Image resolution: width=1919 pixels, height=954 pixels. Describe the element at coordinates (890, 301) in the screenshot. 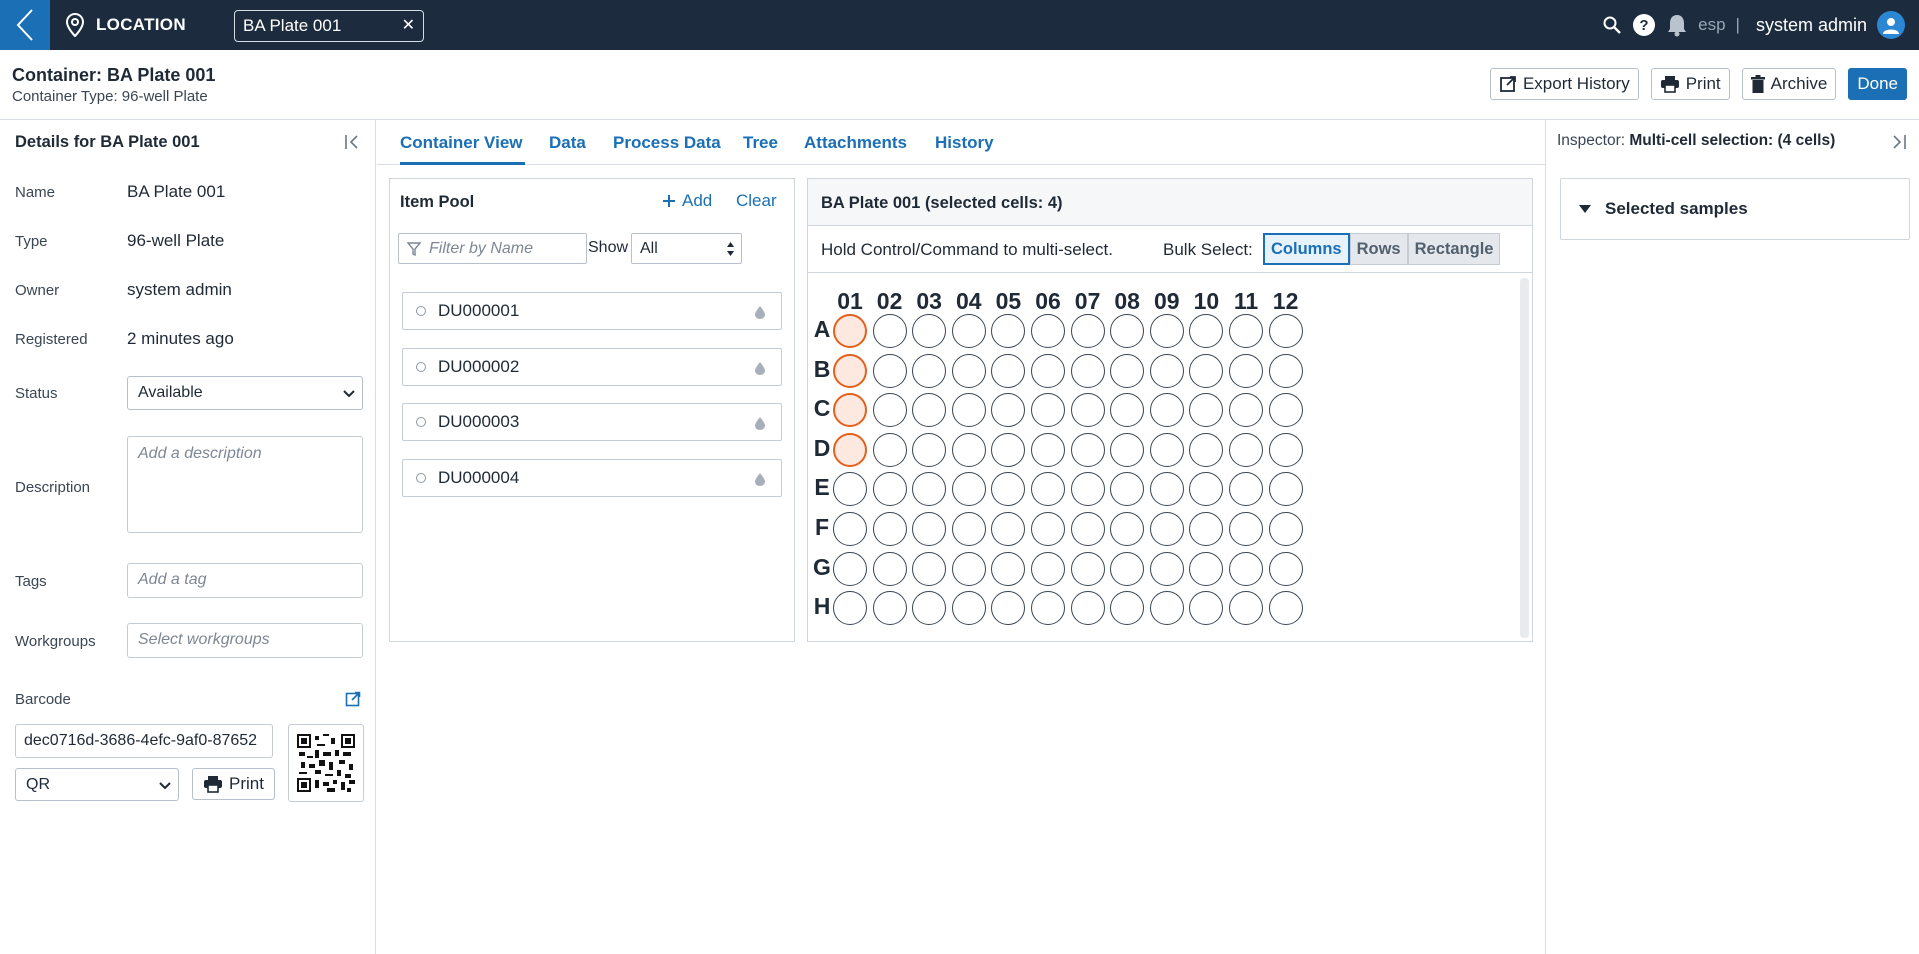

I see `column-header: 02` at that location.